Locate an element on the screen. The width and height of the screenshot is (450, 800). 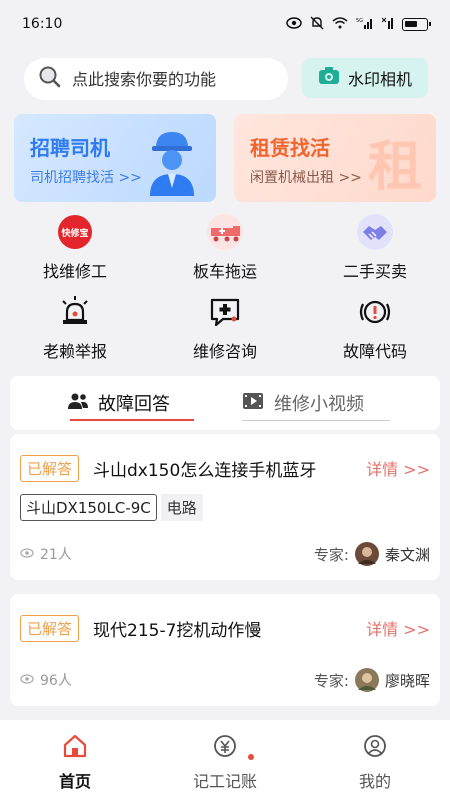
handshake-icon is located at coordinates (375, 232).